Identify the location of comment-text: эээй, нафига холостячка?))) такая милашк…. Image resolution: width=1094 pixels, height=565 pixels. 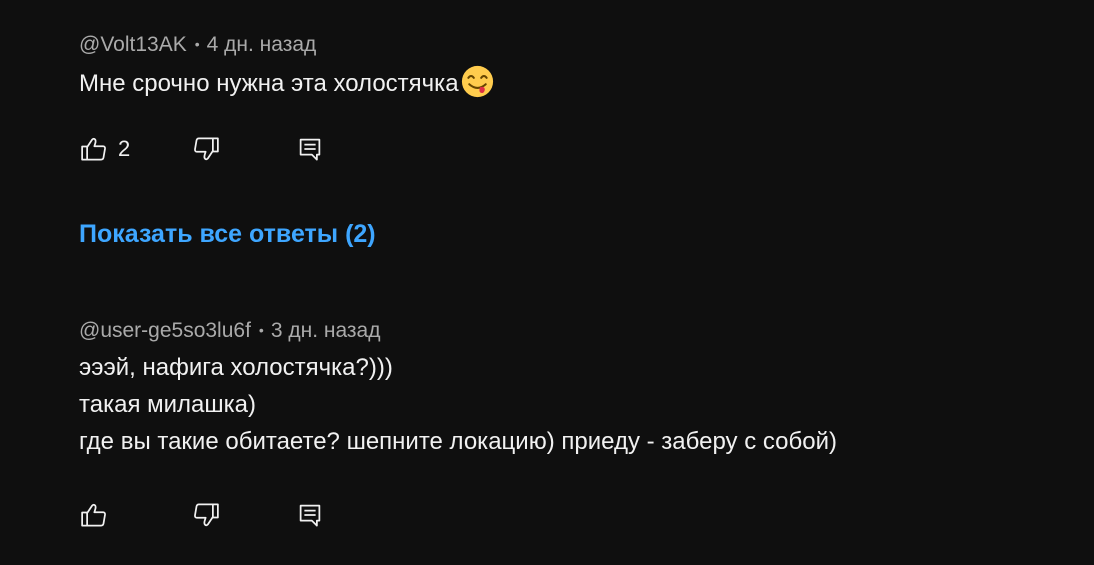
(458, 404).